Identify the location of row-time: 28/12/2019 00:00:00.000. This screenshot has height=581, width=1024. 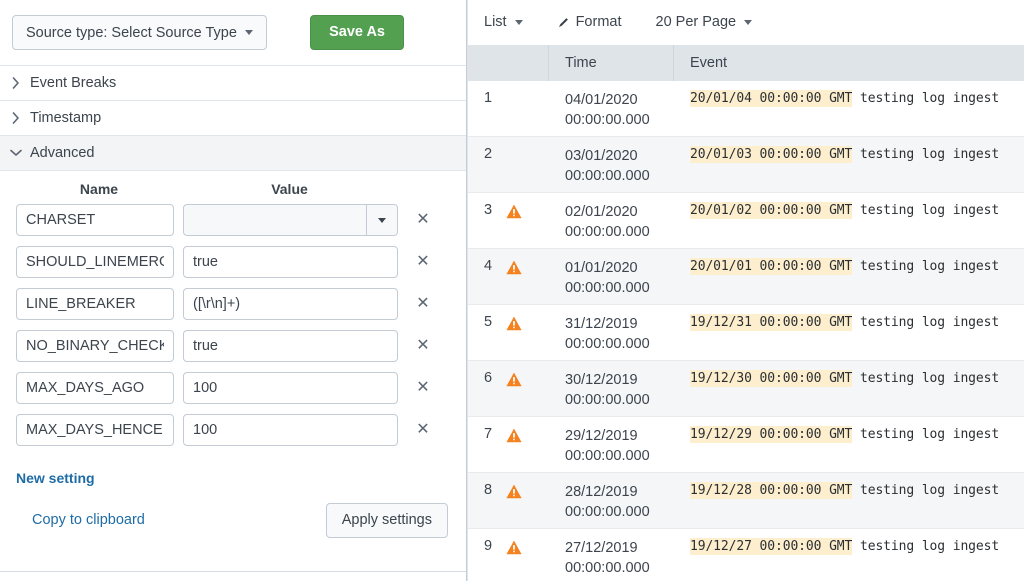
(611, 500).